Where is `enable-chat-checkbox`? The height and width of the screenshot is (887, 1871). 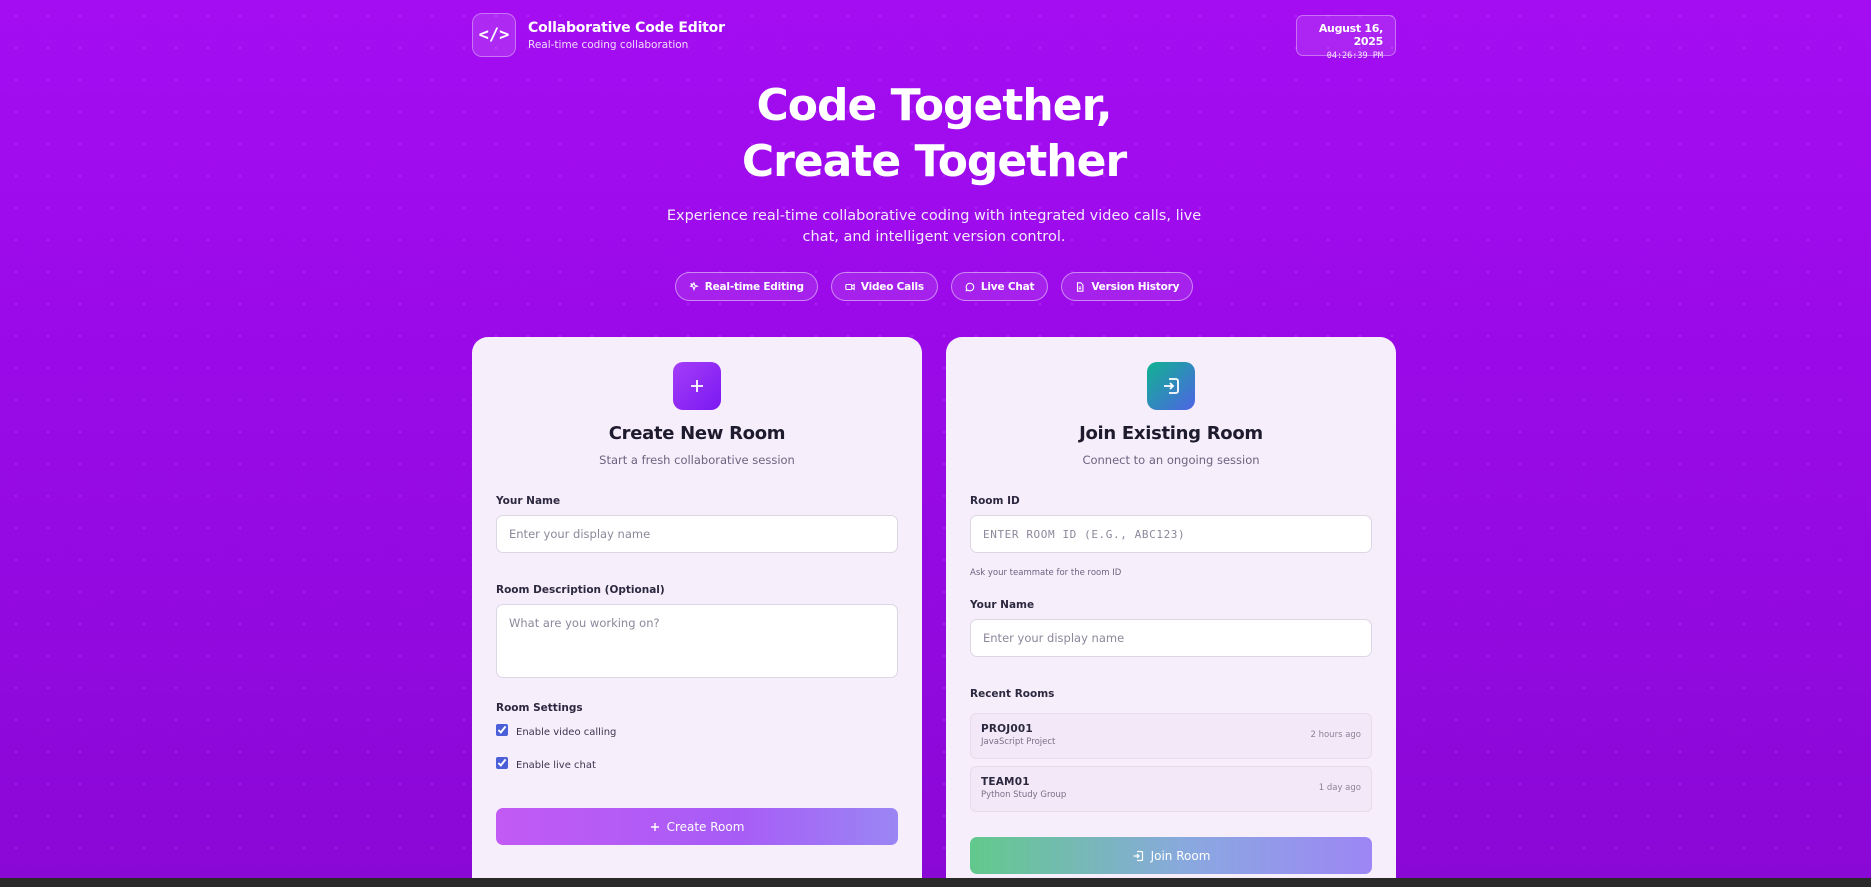 enable-chat-checkbox is located at coordinates (502, 763).